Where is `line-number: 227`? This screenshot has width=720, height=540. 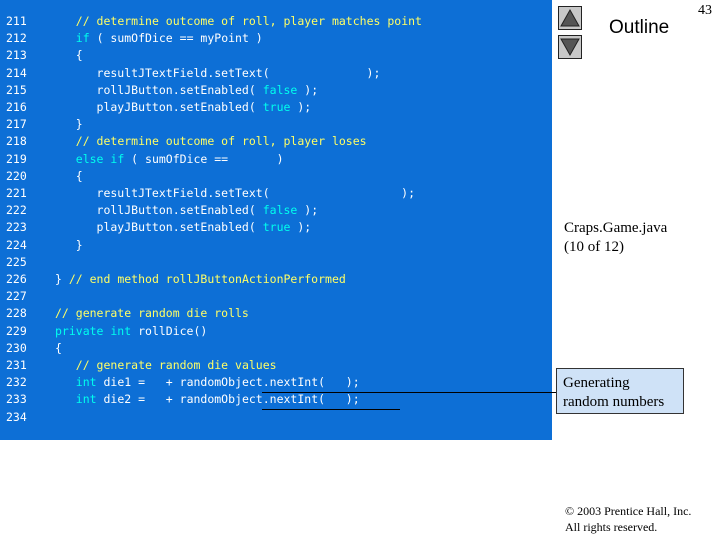 line-number: 227 is located at coordinates (16, 296).